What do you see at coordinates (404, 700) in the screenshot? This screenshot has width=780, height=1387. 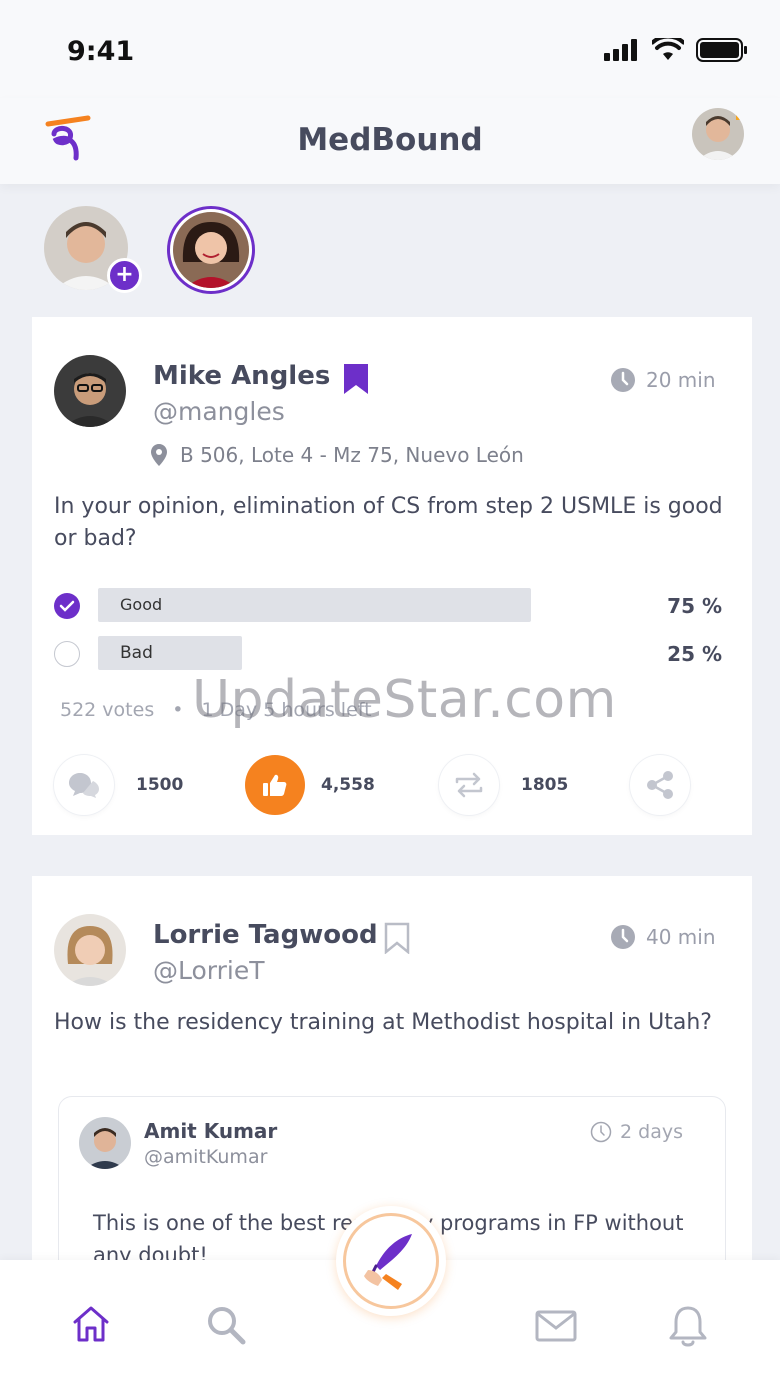 I see `watermark: UpdateStar.com` at bounding box center [404, 700].